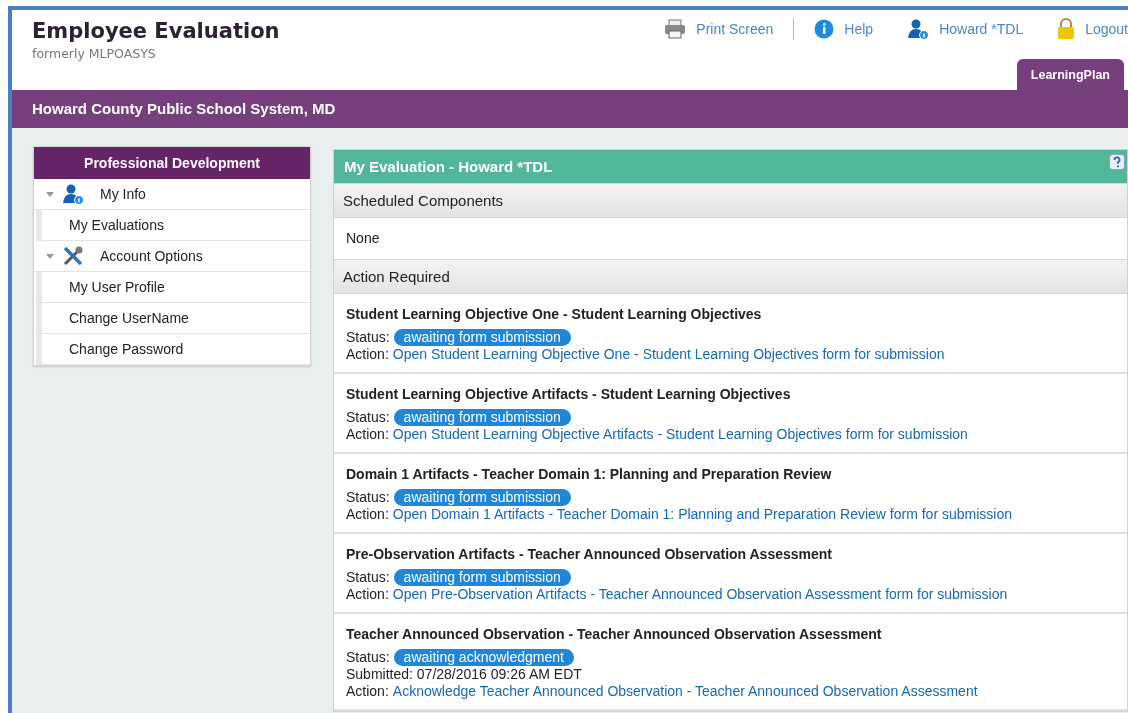 The image size is (1128, 713). I want to click on item-title: Teacher Announced Observation - Teacher Announced Observation Assessment, so click(614, 634).